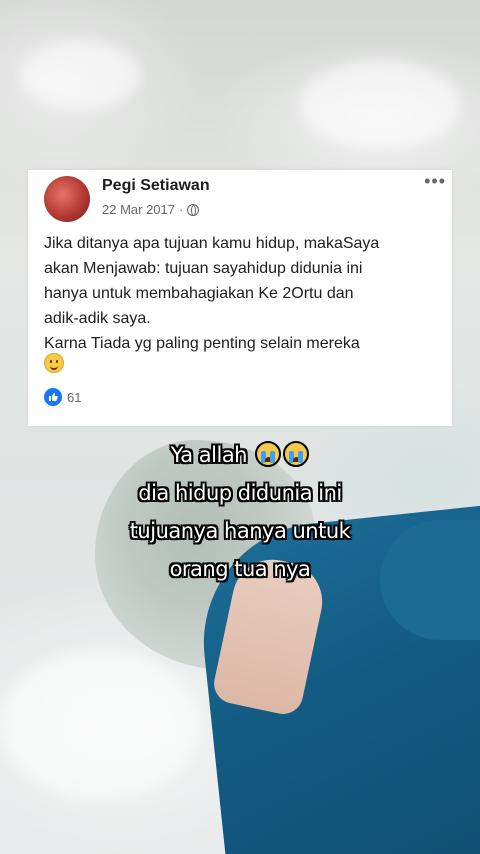  What do you see at coordinates (156, 186) in the screenshot?
I see `author-name: Pegi Setiawan` at bounding box center [156, 186].